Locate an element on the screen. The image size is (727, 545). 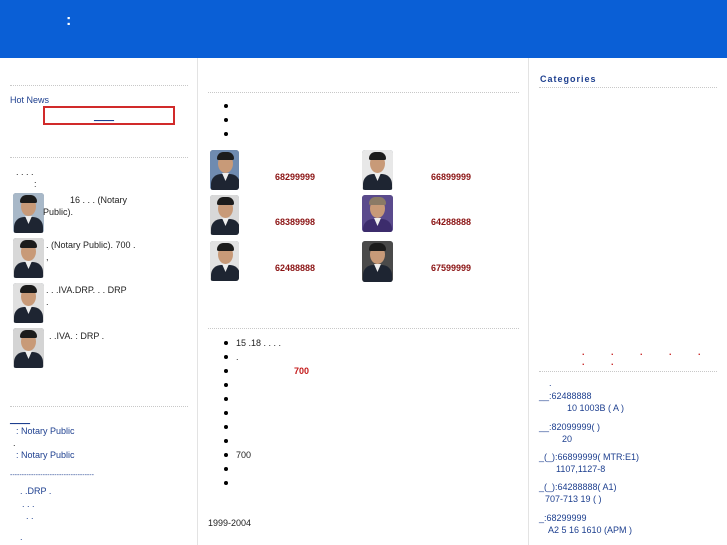
list-item: 15 .18 . . . . is located at coordinates (266, 343).